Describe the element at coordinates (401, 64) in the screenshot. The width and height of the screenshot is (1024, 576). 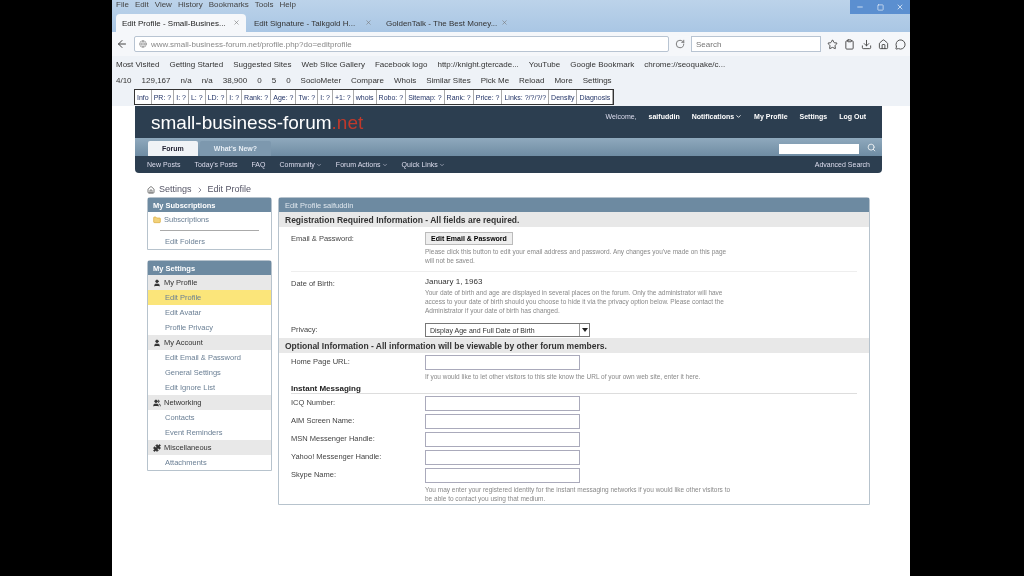
I see `bookmark-item: Facebook logo` at that location.